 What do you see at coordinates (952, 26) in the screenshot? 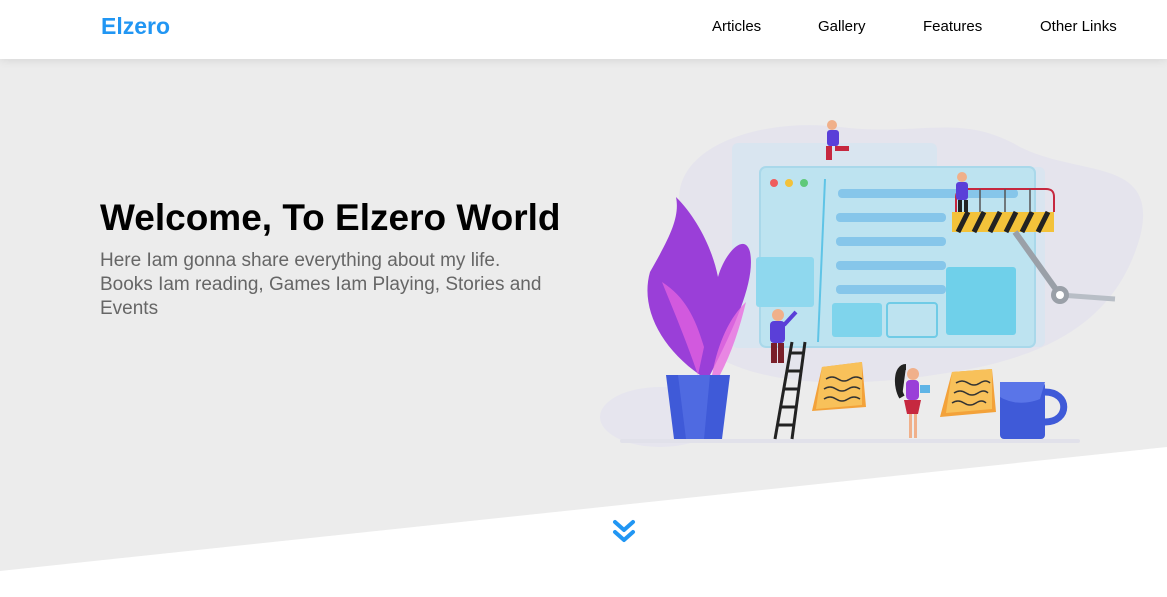
I see `nav-link-features: Features` at bounding box center [952, 26].